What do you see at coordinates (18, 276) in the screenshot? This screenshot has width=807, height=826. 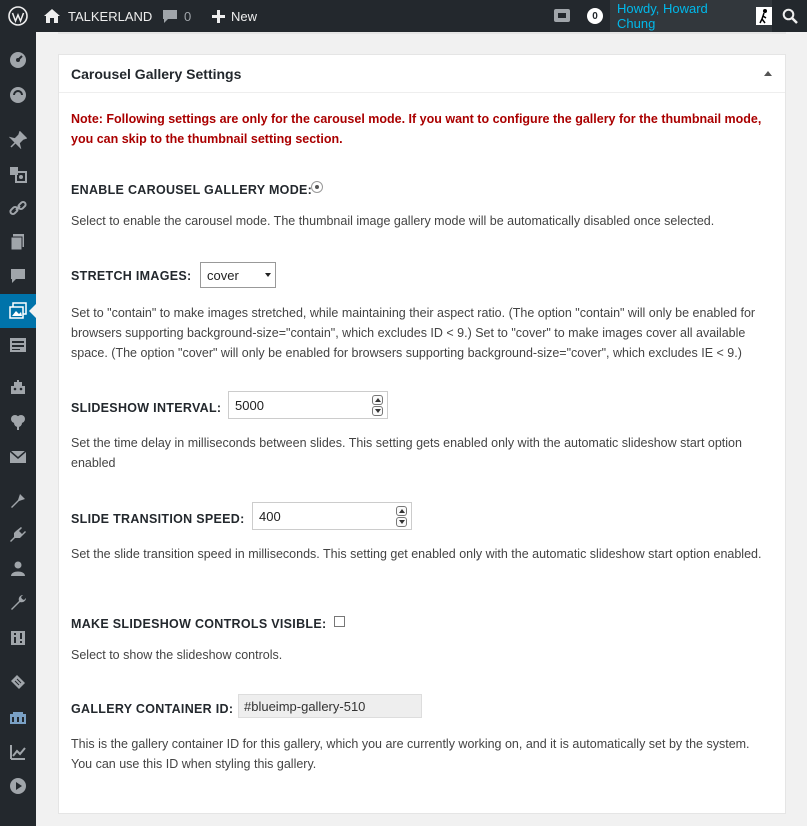 I see `comments-icon` at bounding box center [18, 276].